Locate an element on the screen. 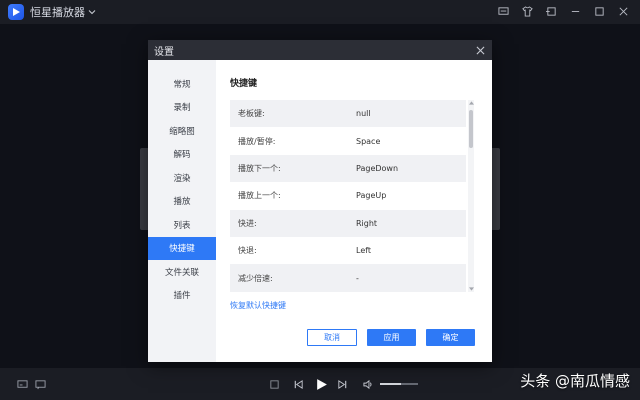 The image size is (640, 400). shortcut-key: PageUp is located at coordinates (371, 195).